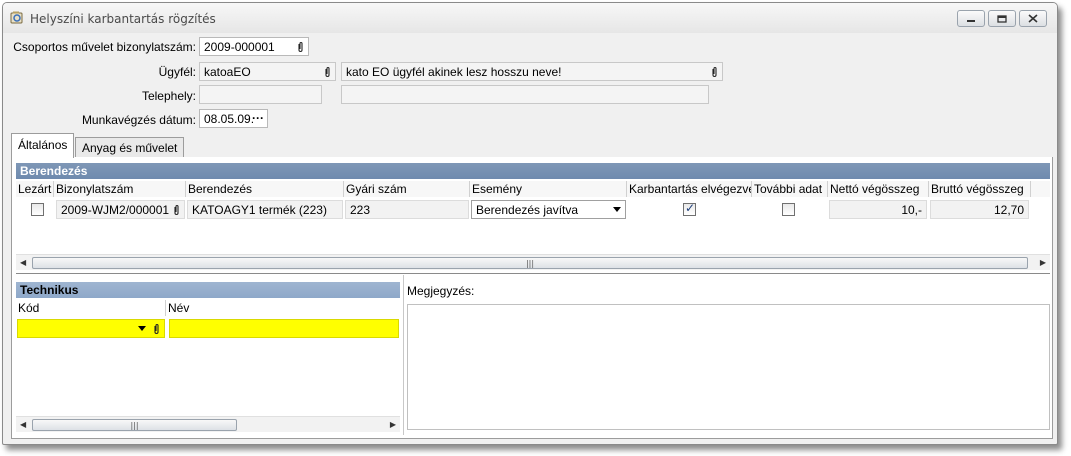 This screenshot has height=456, width=1071. Describe the element at coordinates (533, 171) in the screenshot. I see `berendezes-group-header: Berendezés` at that location.